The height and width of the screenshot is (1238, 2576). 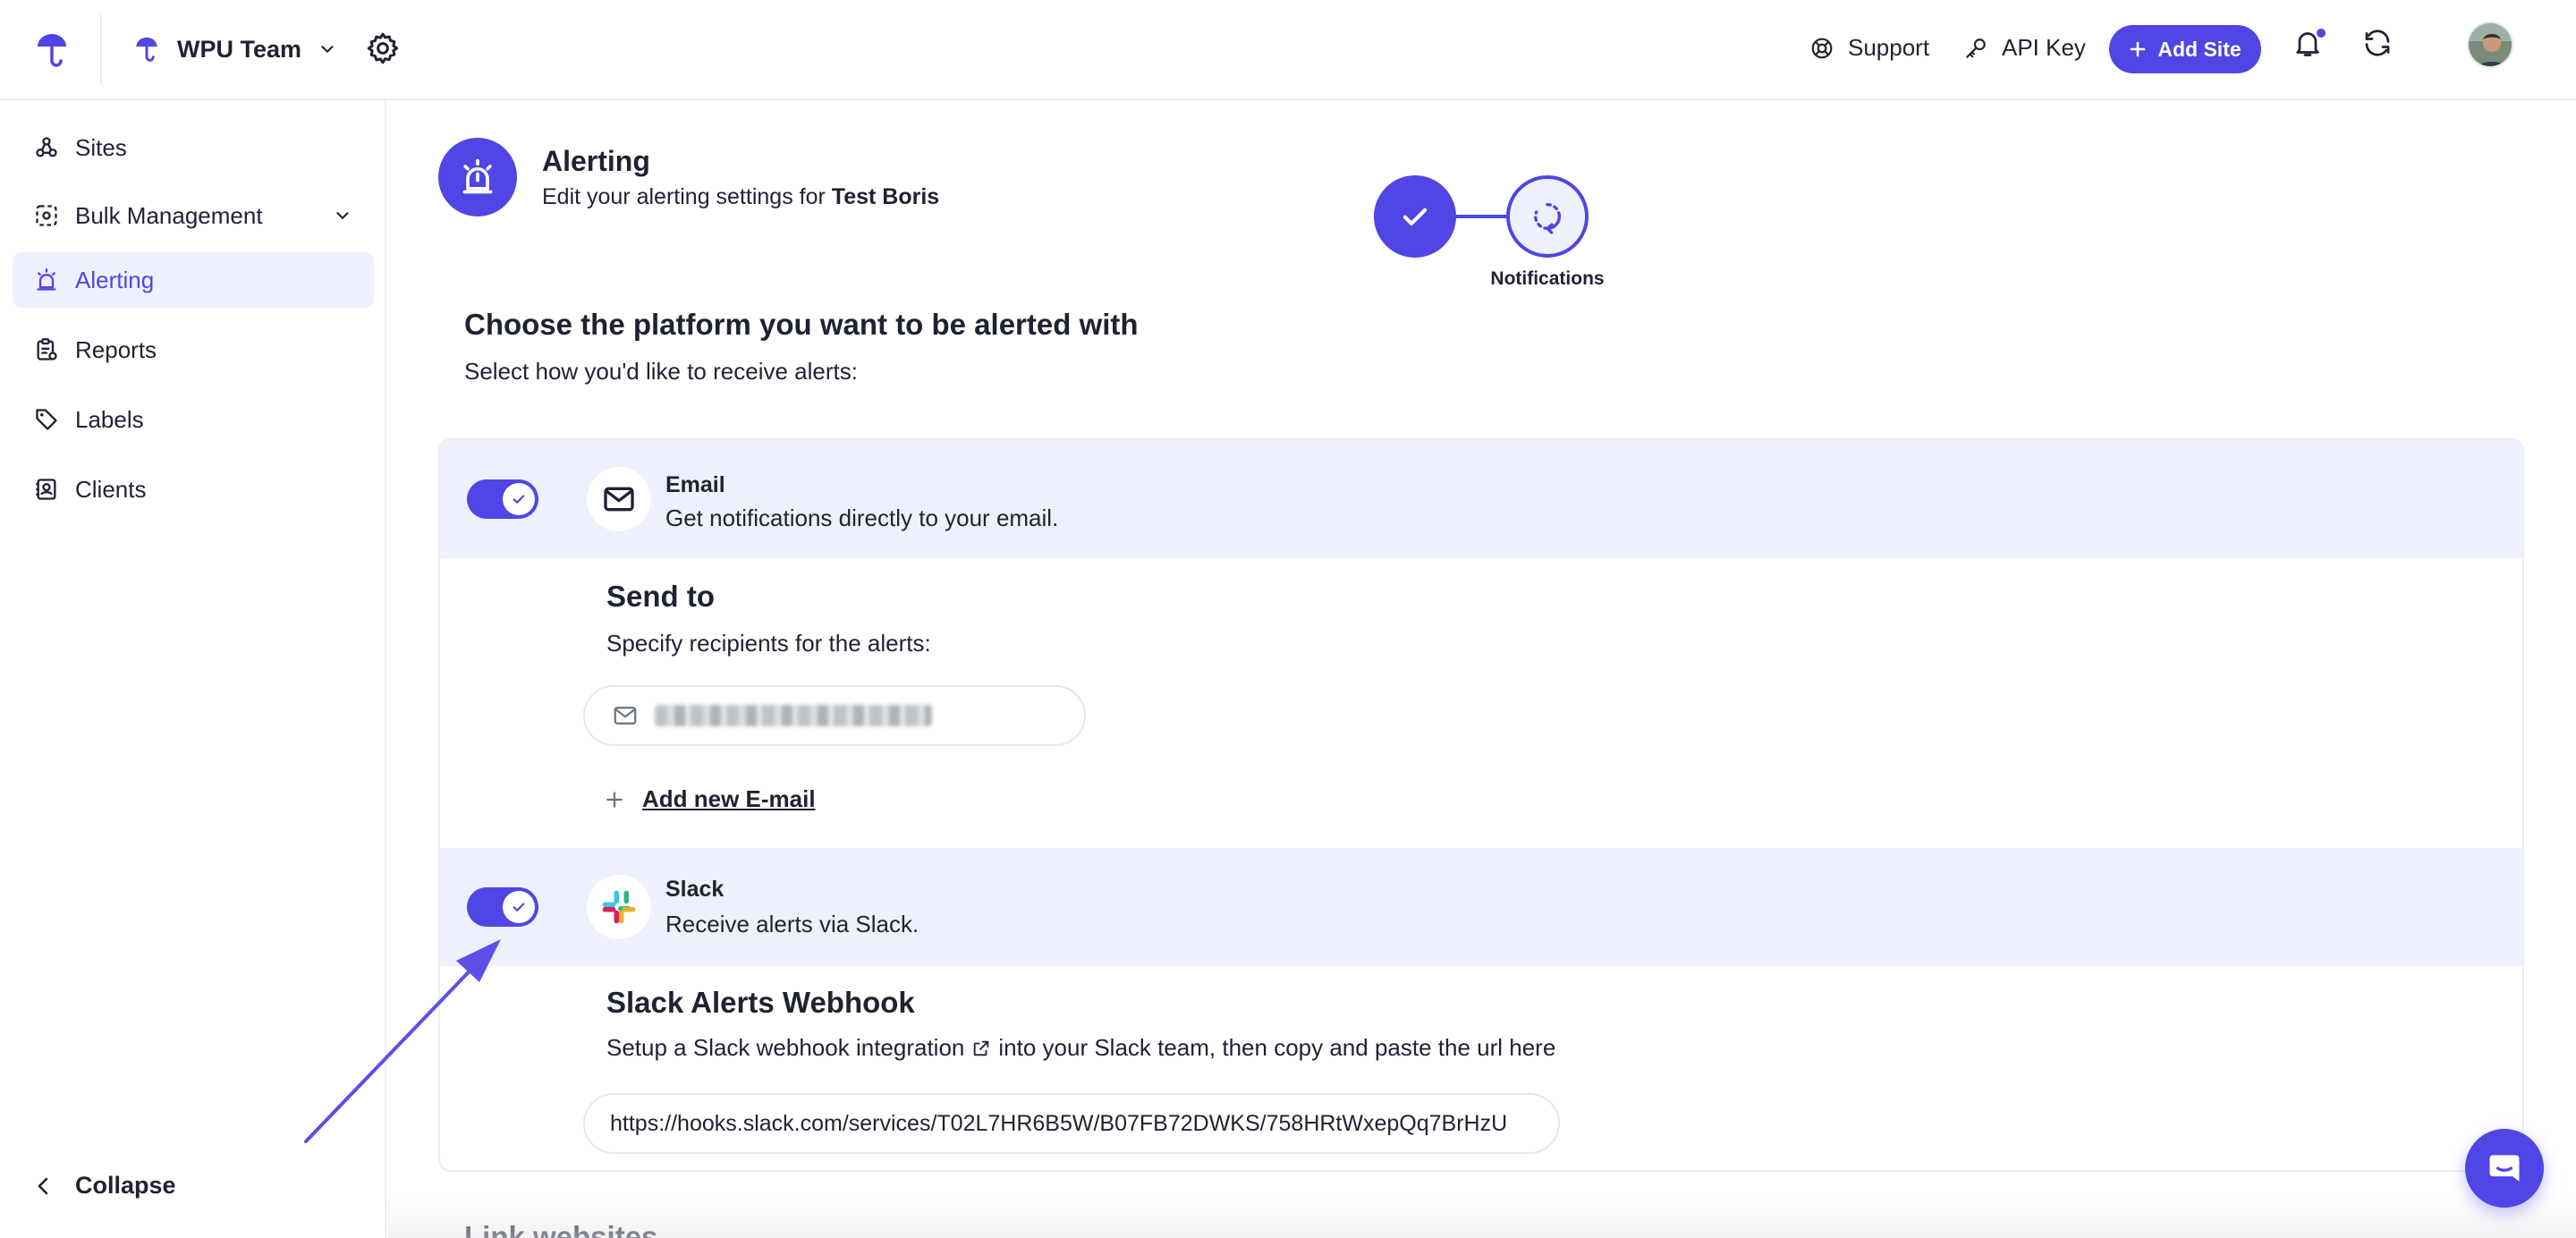 What do you see at coordinates (694, 889) in the screenshot?
I see `slack-title: Slack` at bounding box center [694, 889].